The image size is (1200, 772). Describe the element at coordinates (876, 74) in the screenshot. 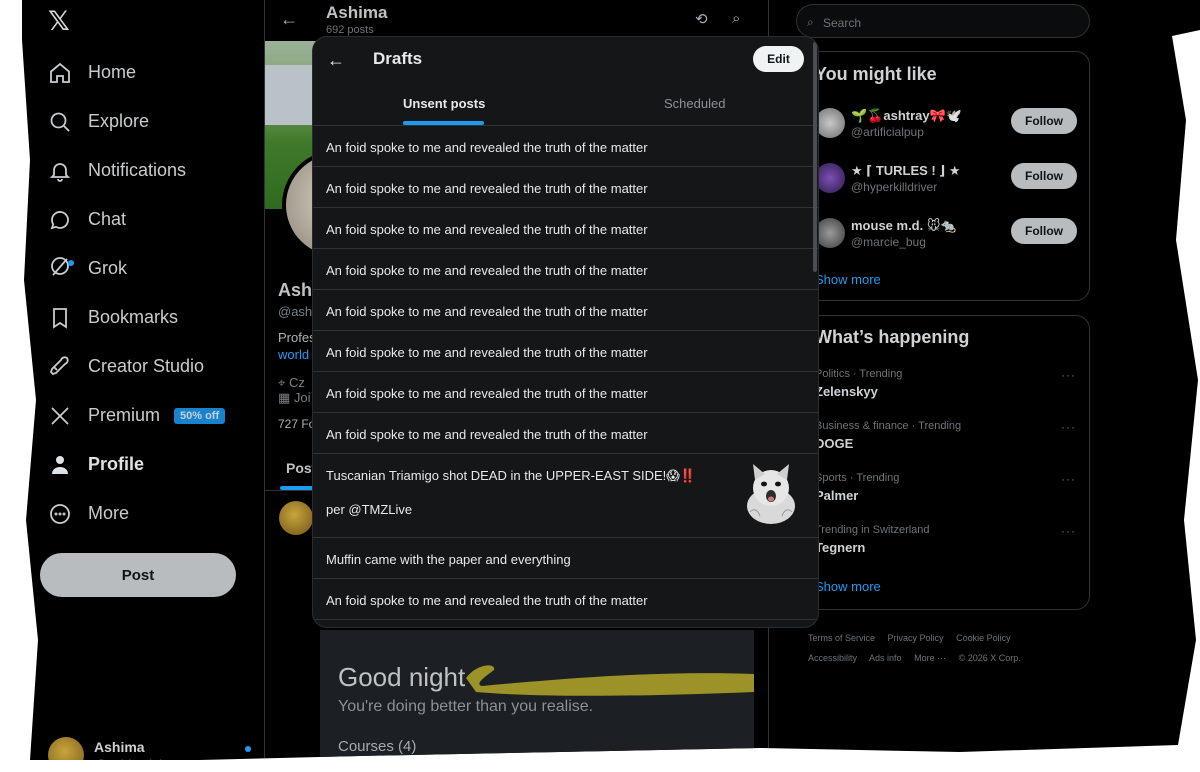

I see `card-title: You might like` at that location.